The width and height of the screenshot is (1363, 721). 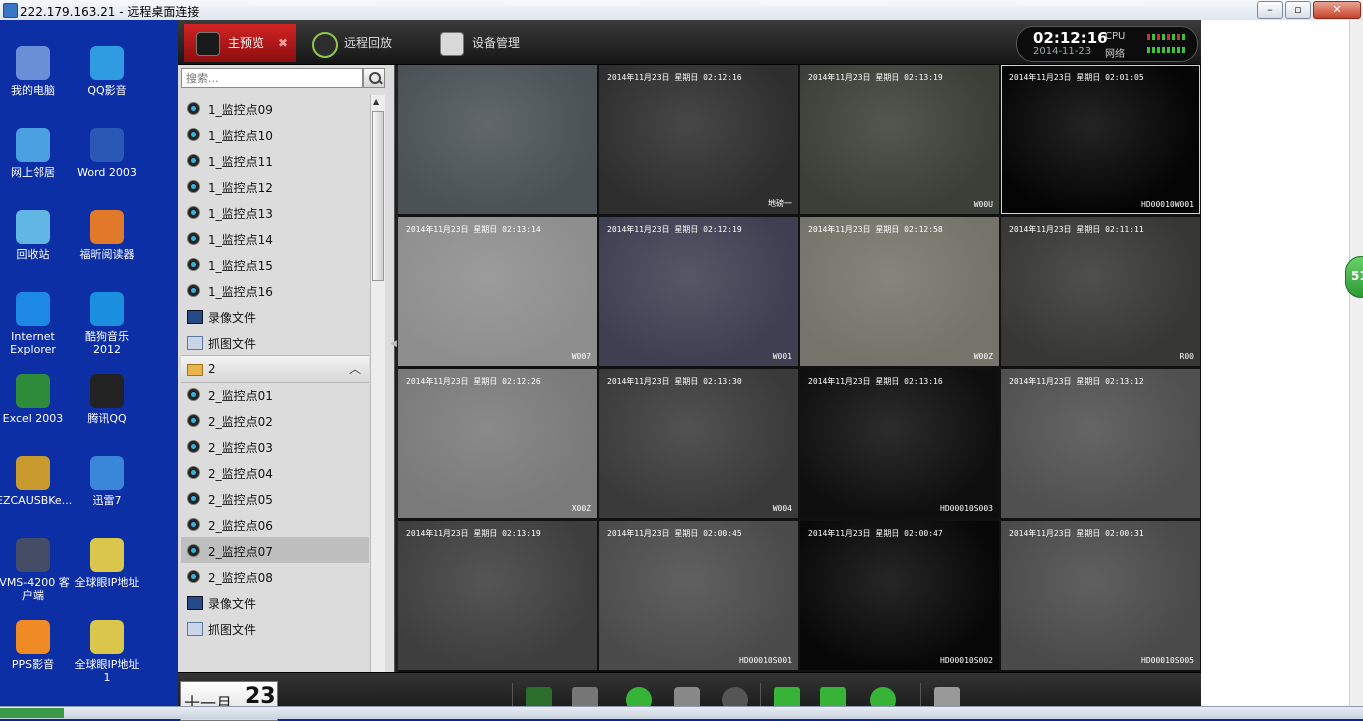 What do you see at coordinates (1100, 443) in the screenshot?
I see `video-cell: 2014年11月23日 星期日 02:13:12` at bounding box center [1100, 443].